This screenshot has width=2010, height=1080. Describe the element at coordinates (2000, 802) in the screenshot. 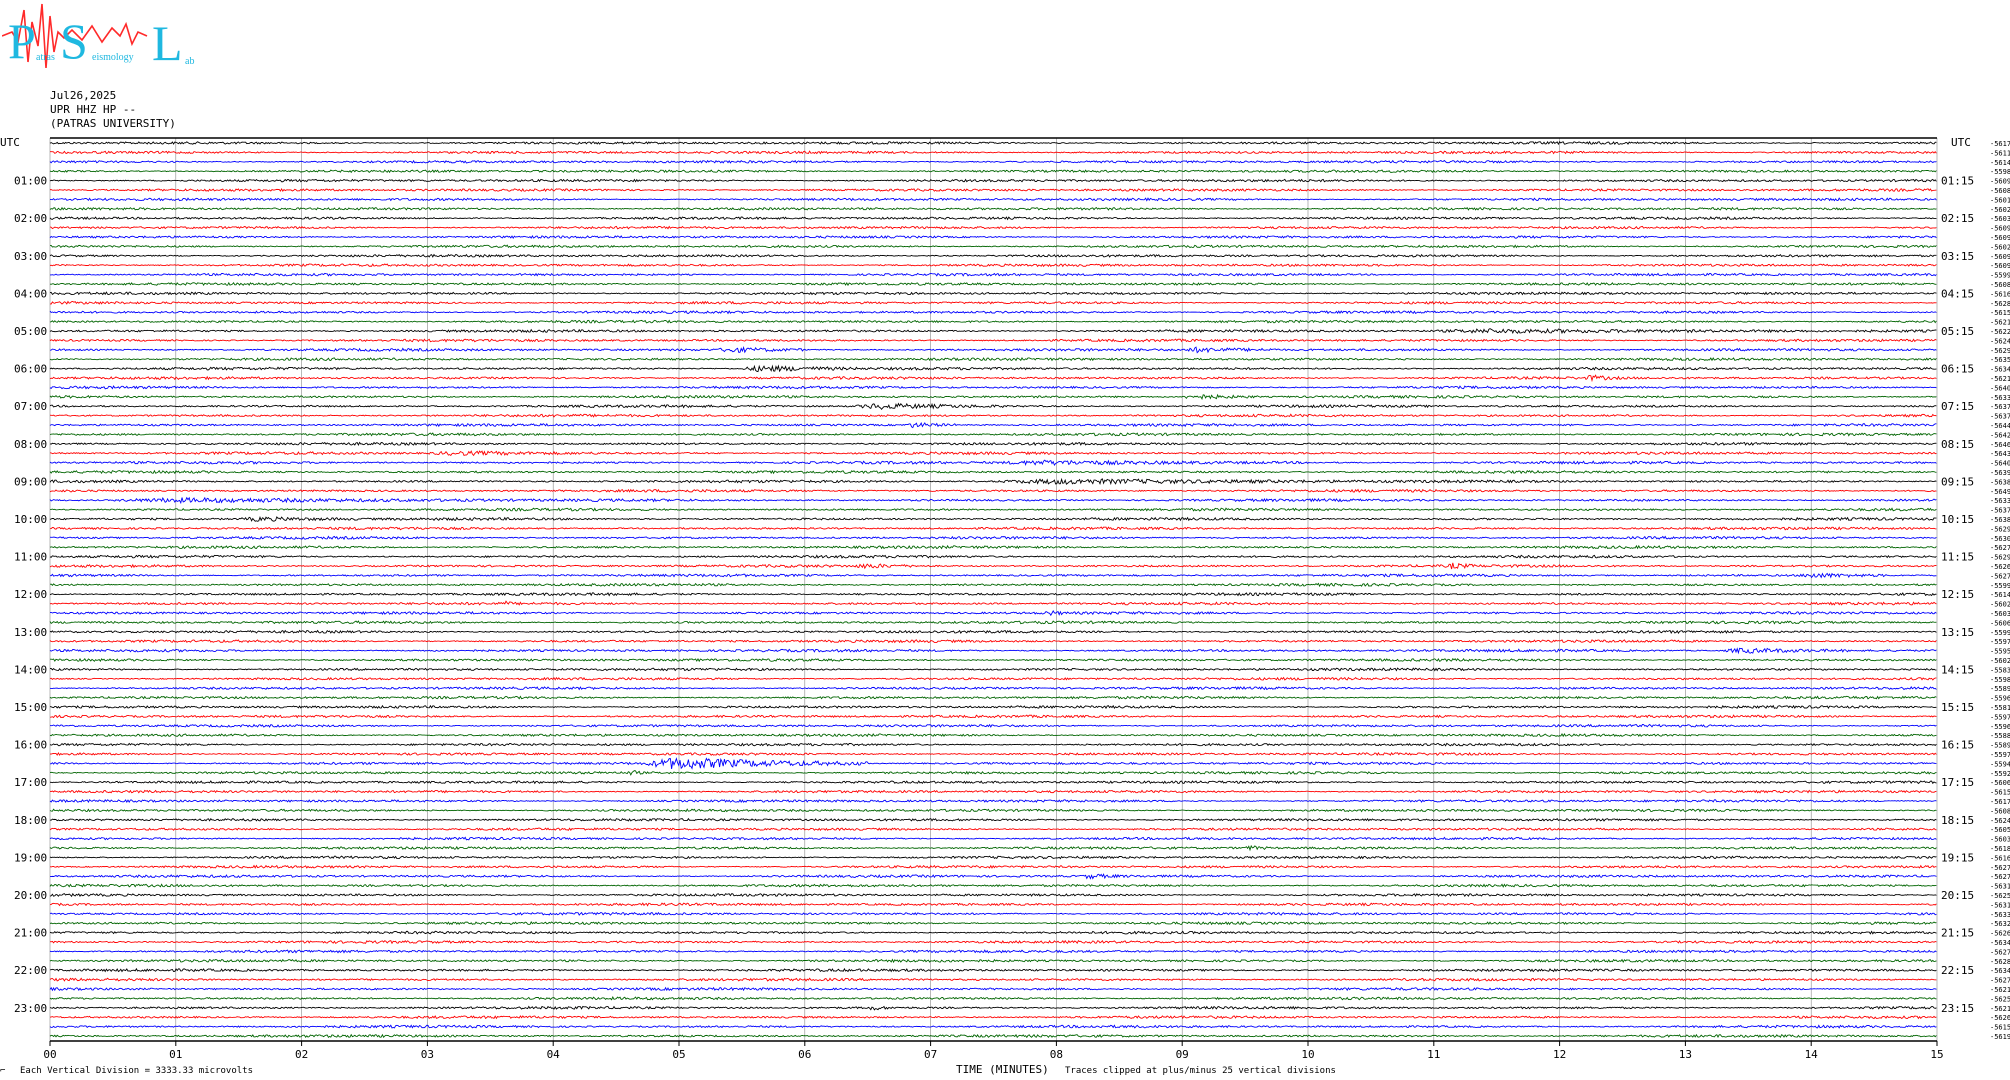

I see `trace-offset-label: -5617` at that location.